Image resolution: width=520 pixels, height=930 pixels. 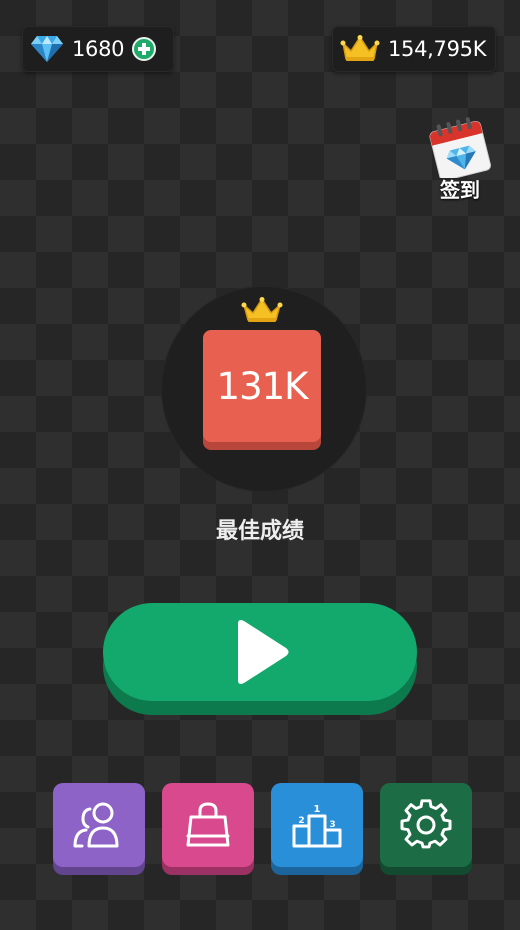 What do you see at coordinates (301, 821) in the screenshot?
I see `svg-text: 2` at bounding box center [301, 821].